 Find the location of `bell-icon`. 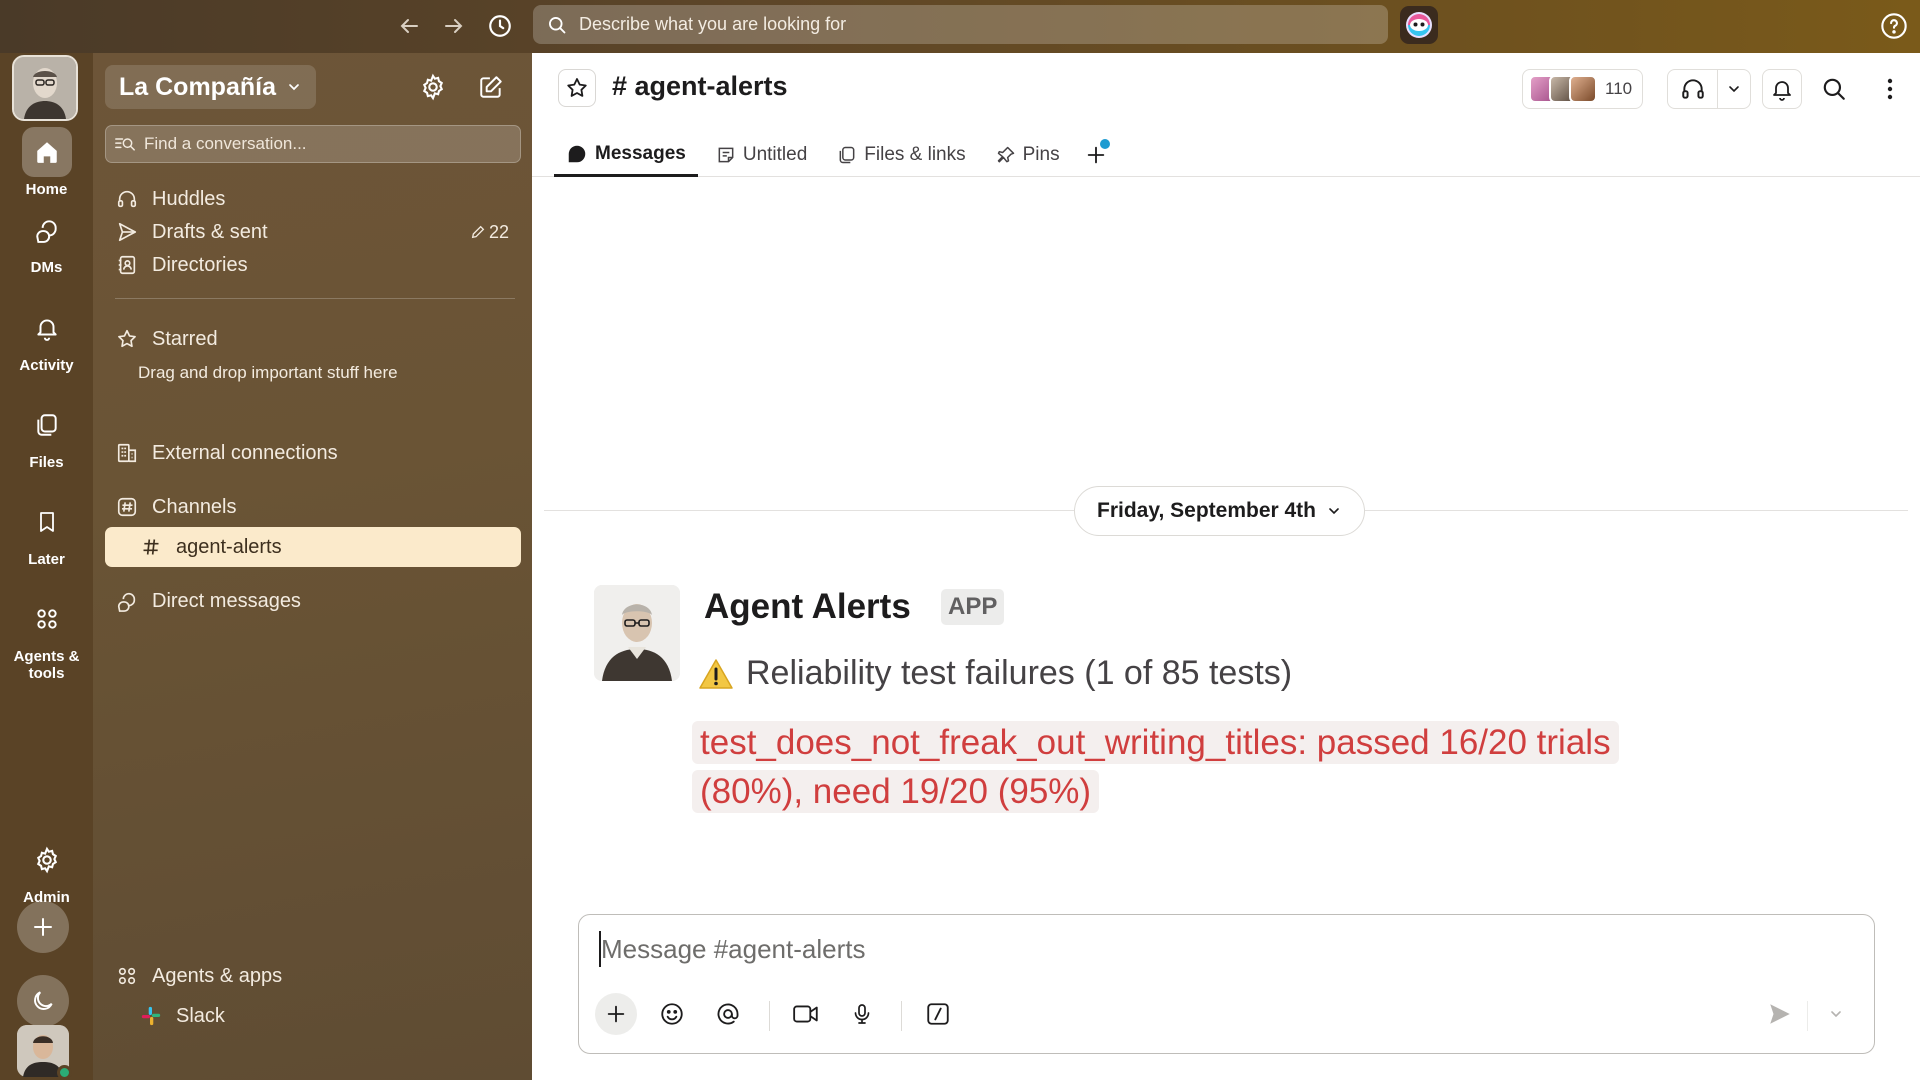

bell-icon is located at coordinates (1782, 91).